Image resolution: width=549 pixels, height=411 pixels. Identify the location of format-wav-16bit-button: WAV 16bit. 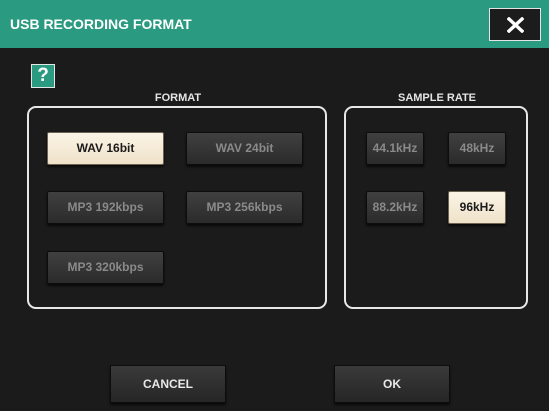
(105, 148).